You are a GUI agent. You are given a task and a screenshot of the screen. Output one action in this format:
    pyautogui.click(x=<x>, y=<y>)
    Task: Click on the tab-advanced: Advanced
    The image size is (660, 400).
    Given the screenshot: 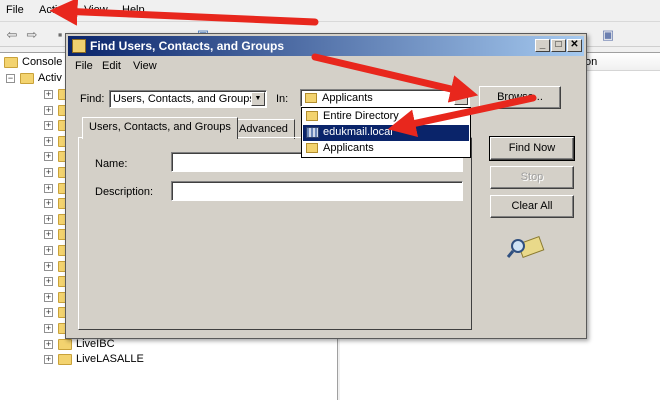 What is the action you would take?
    pyautogui.click(x=263, y=129)
    